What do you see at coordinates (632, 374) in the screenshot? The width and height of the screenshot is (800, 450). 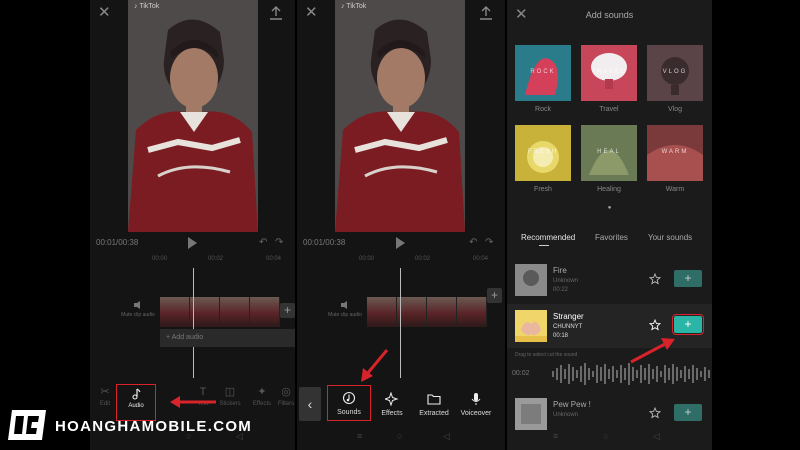 I see `audio-waveform` at bounding box center [632, 374].